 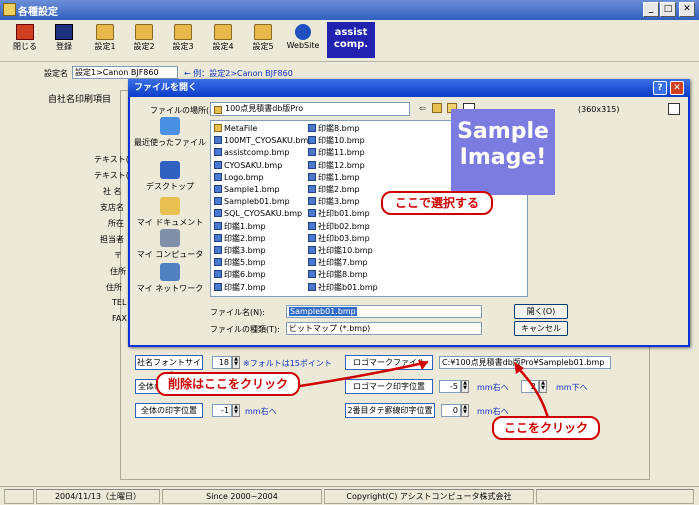 I want to click on callout-delete: 削除はここをクリック, so click(x=228, y=384).